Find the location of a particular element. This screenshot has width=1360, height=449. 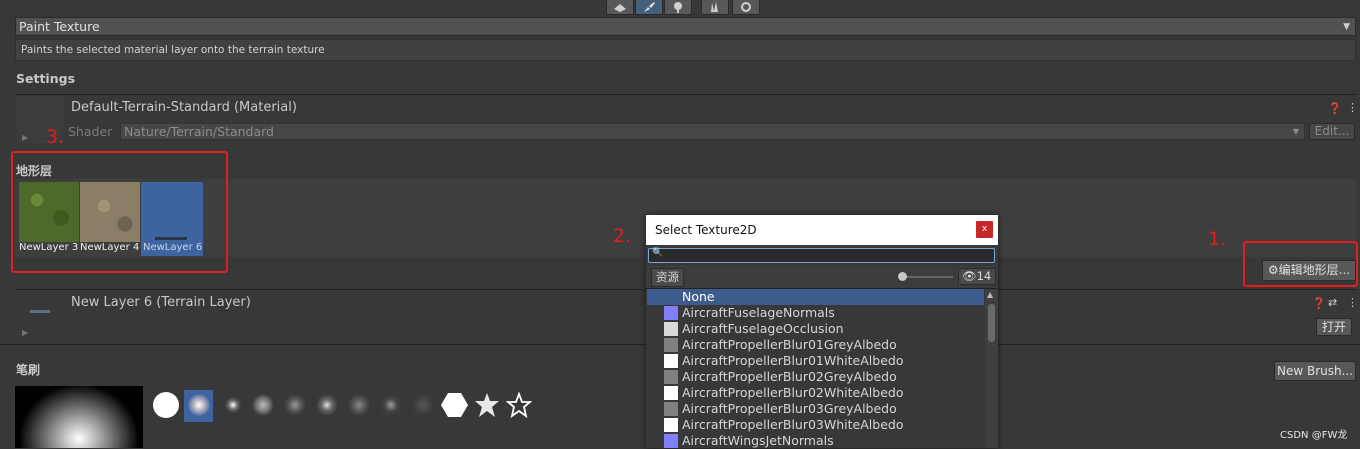

tree-icon is located at coordinates (678, 7).